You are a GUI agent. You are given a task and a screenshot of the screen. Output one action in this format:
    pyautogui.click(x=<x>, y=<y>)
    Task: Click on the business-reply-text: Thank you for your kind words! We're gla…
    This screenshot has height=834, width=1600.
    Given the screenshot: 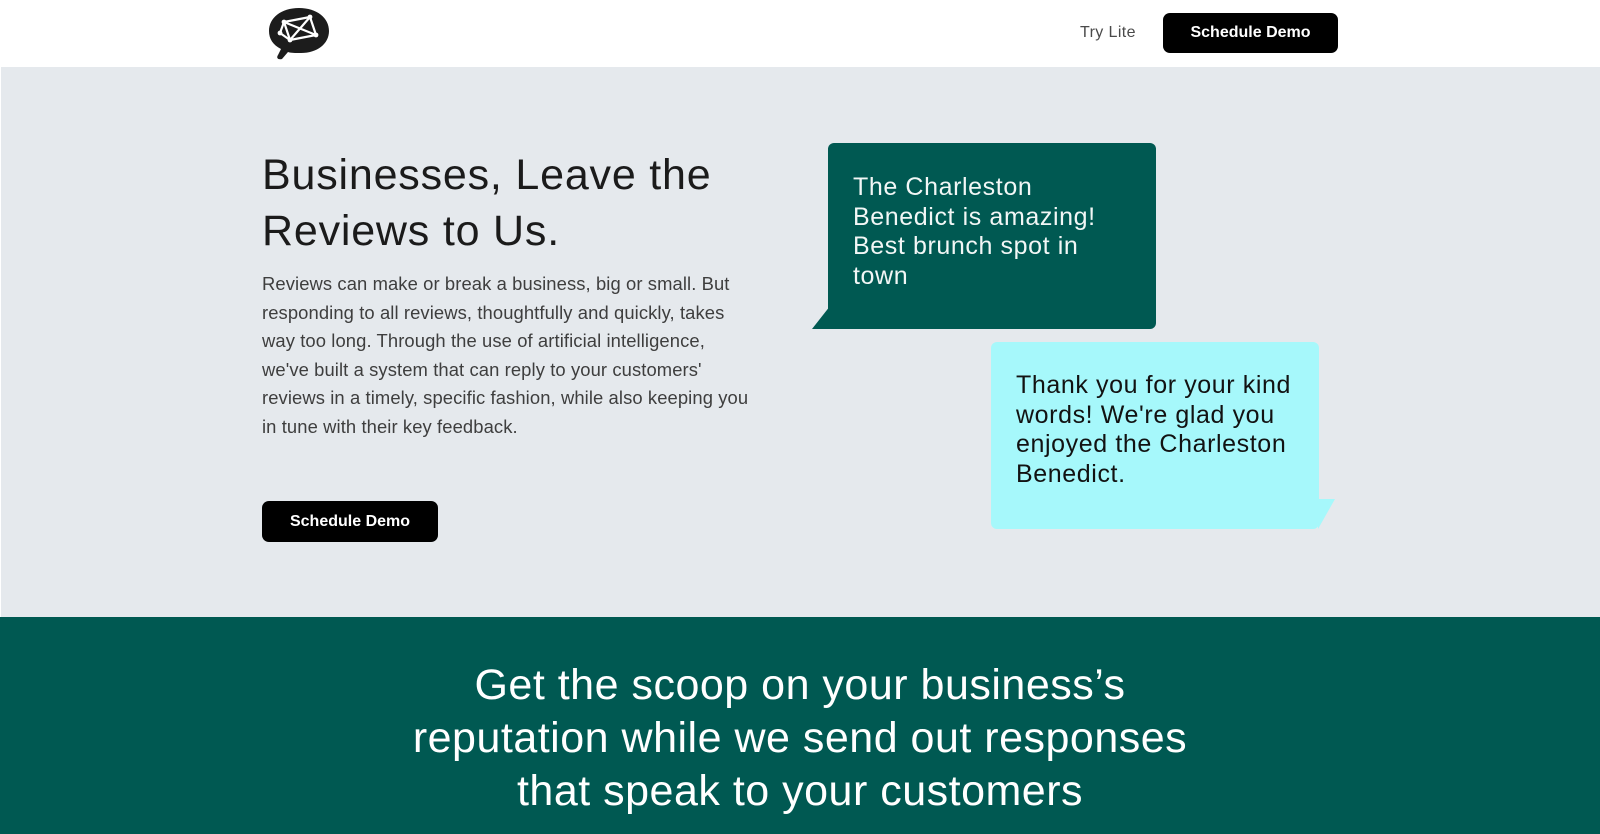 What is the action you would take?
    pyautogui.click(x=1154, y=429)
    